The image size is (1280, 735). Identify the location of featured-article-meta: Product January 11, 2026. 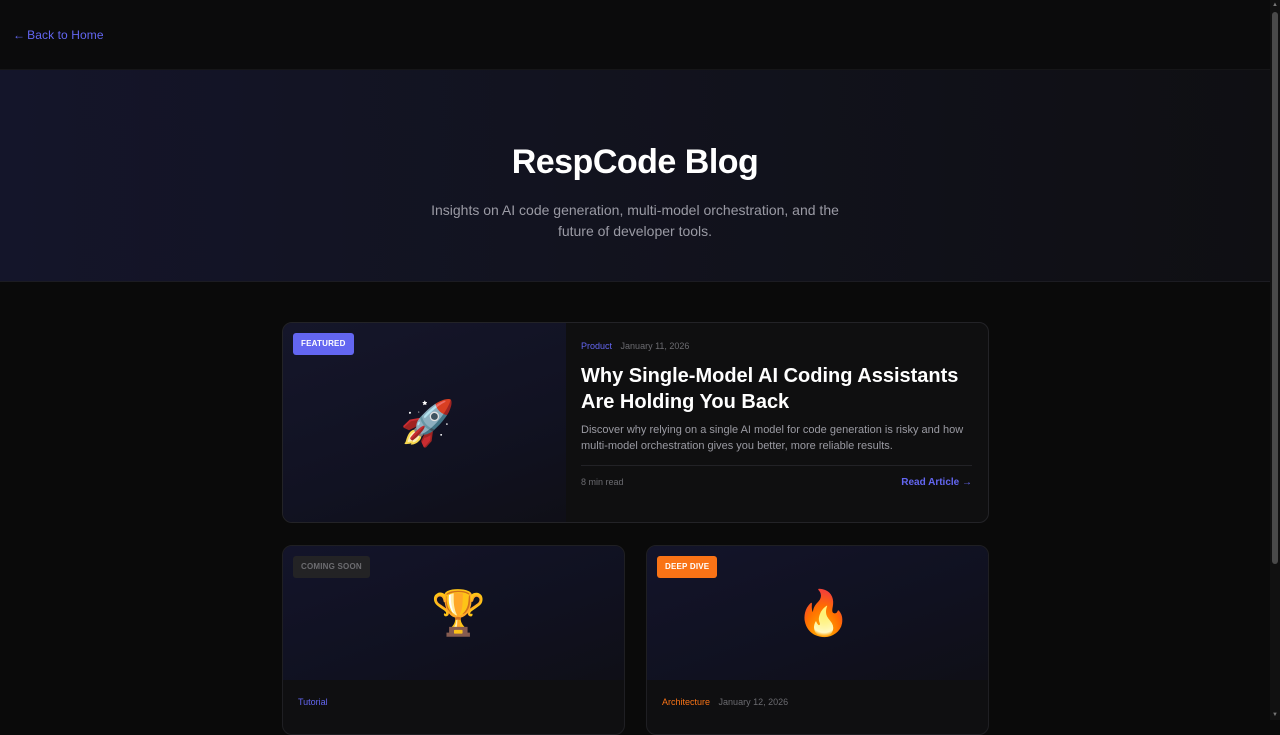
(635, 346).